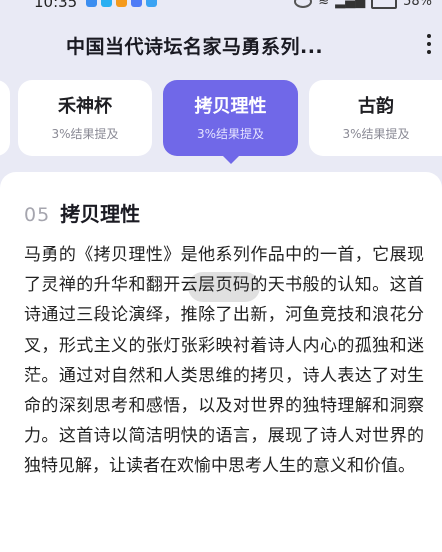 The image size is (442, 552). I want to click on status-indicators: ≋ ▂▄▆ 58%, so click(363, 4).